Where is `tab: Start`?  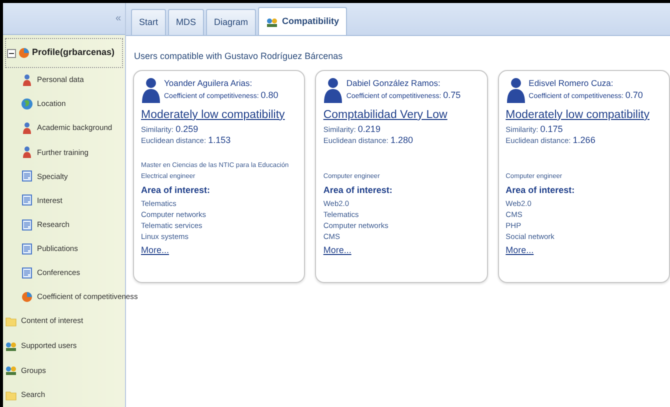 tab: Start is located at coordinates (148, 22).